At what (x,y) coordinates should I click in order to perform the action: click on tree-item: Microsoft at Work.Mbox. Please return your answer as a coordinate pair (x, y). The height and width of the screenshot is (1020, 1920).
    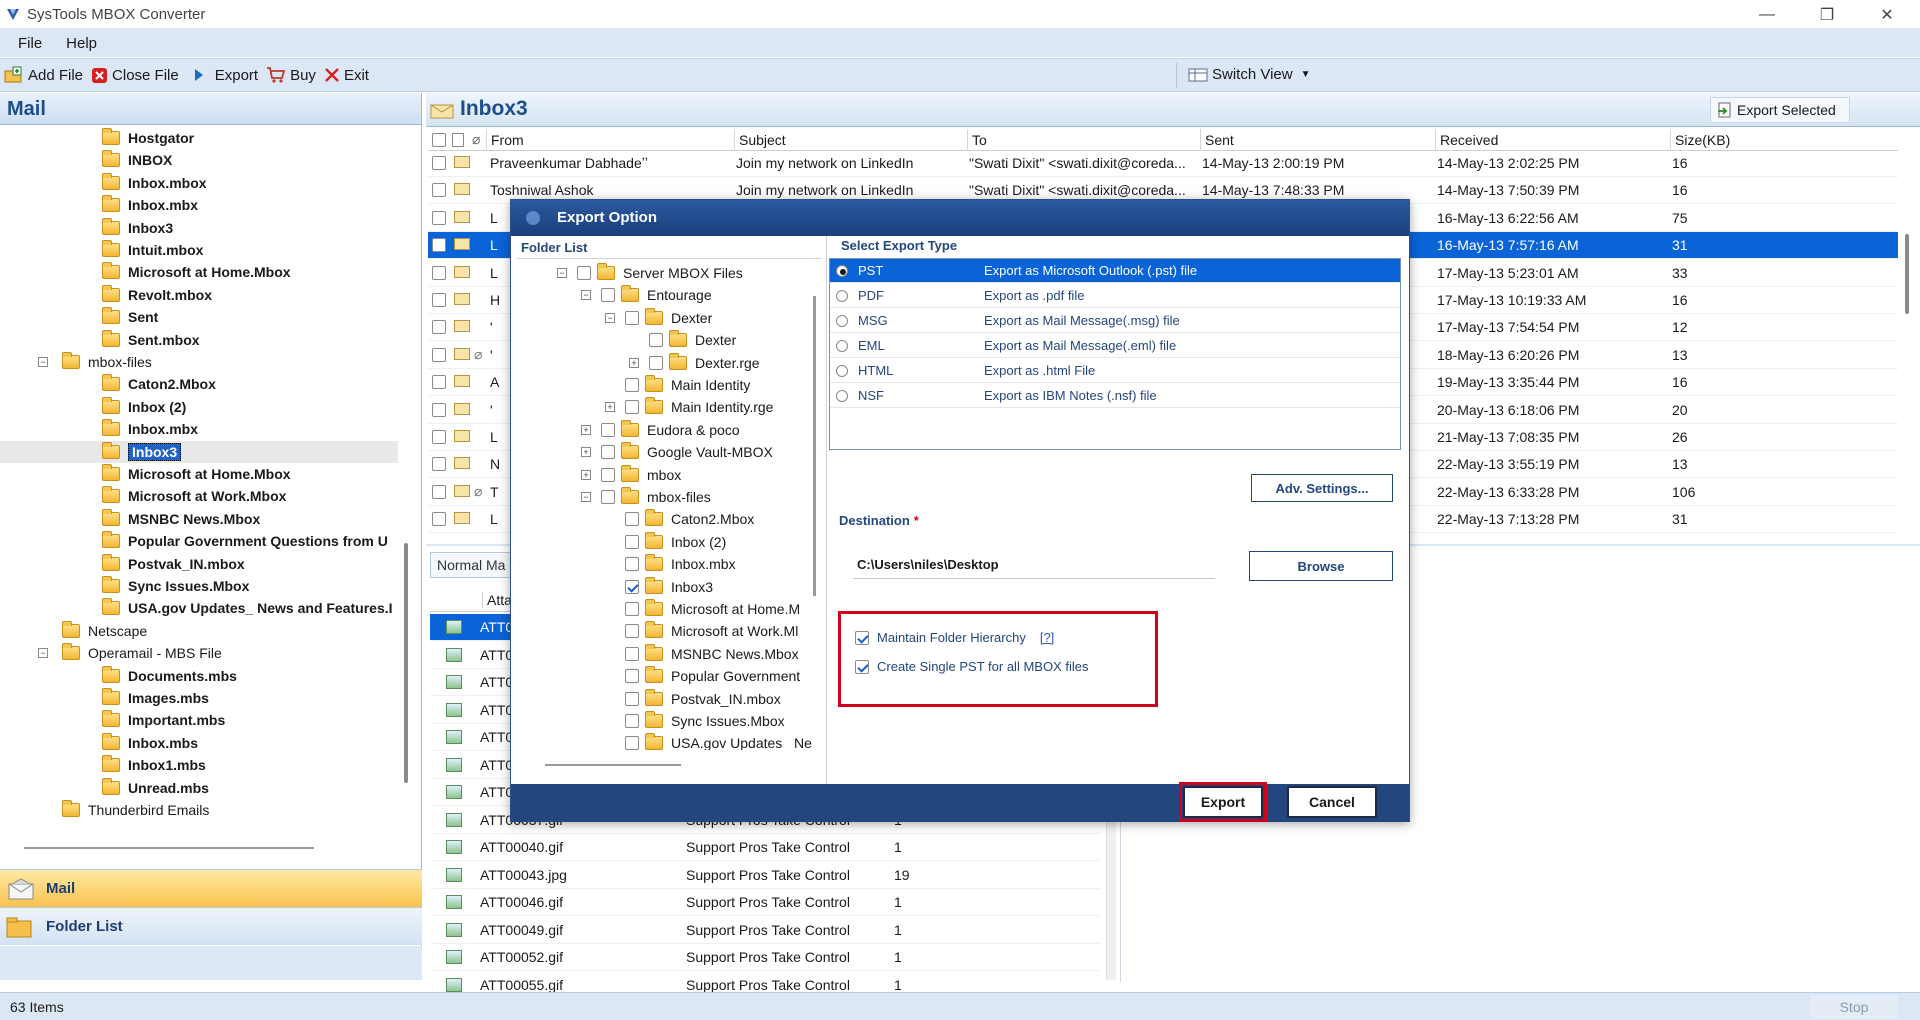
    Looking at the image, I should click on (194, 496).